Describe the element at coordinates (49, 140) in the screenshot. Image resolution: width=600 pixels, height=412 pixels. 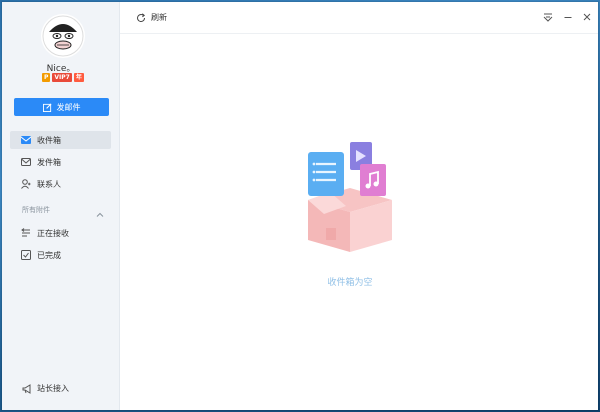
I see `sidebar-item-label: 收件箱` at that location.